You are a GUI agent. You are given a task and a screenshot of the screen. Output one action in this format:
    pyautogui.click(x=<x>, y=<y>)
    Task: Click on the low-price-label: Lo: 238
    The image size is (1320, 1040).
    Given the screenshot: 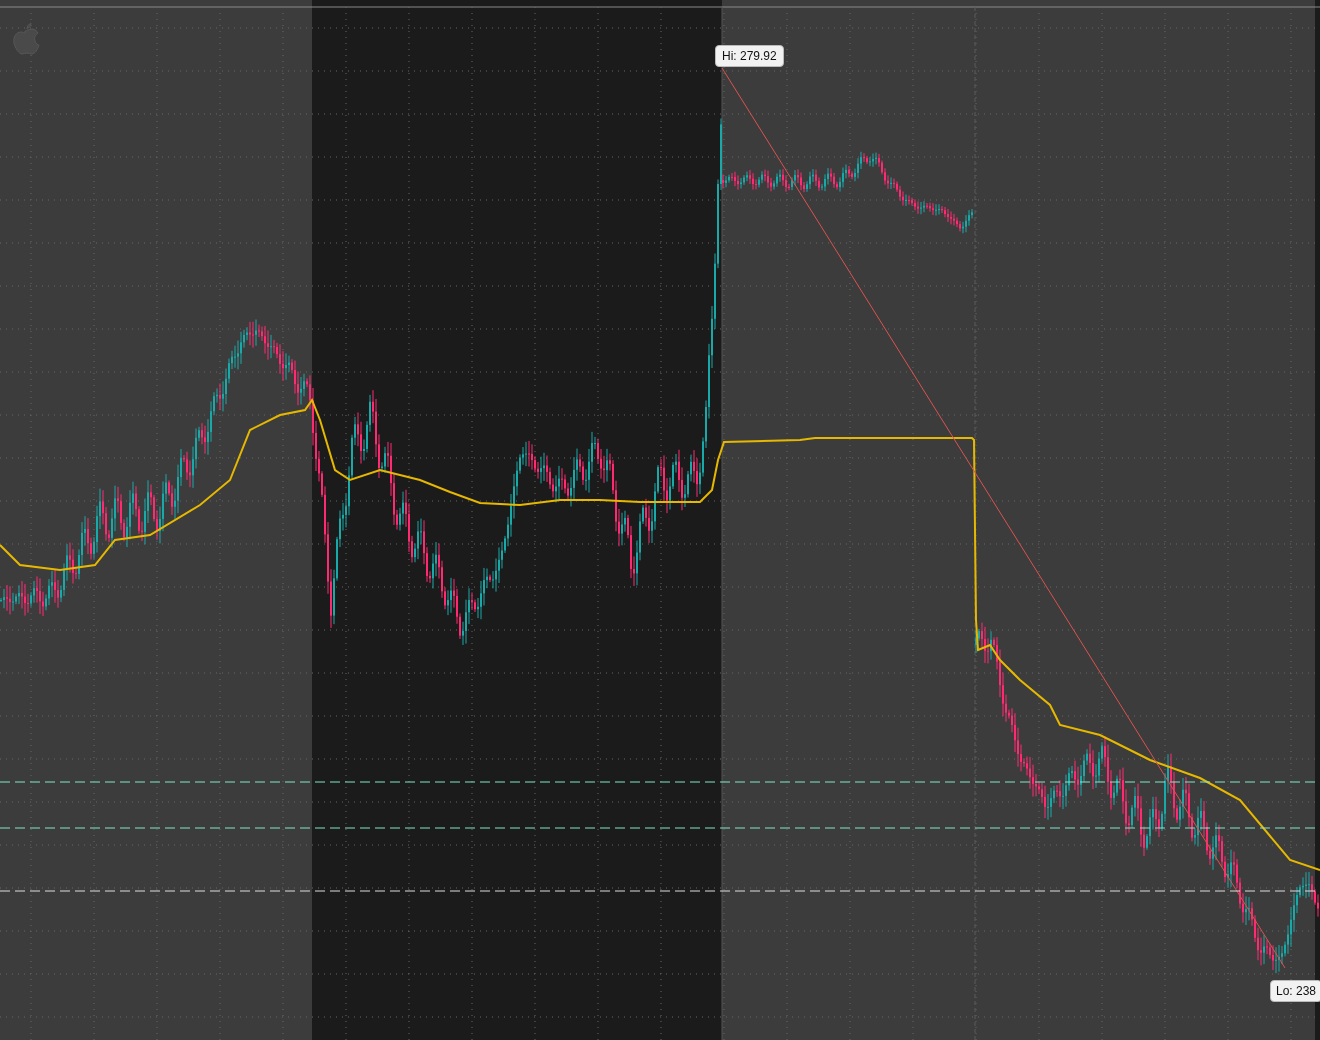 What is the action you would take?
    pyautogui.click(x=1295, y=991)
    